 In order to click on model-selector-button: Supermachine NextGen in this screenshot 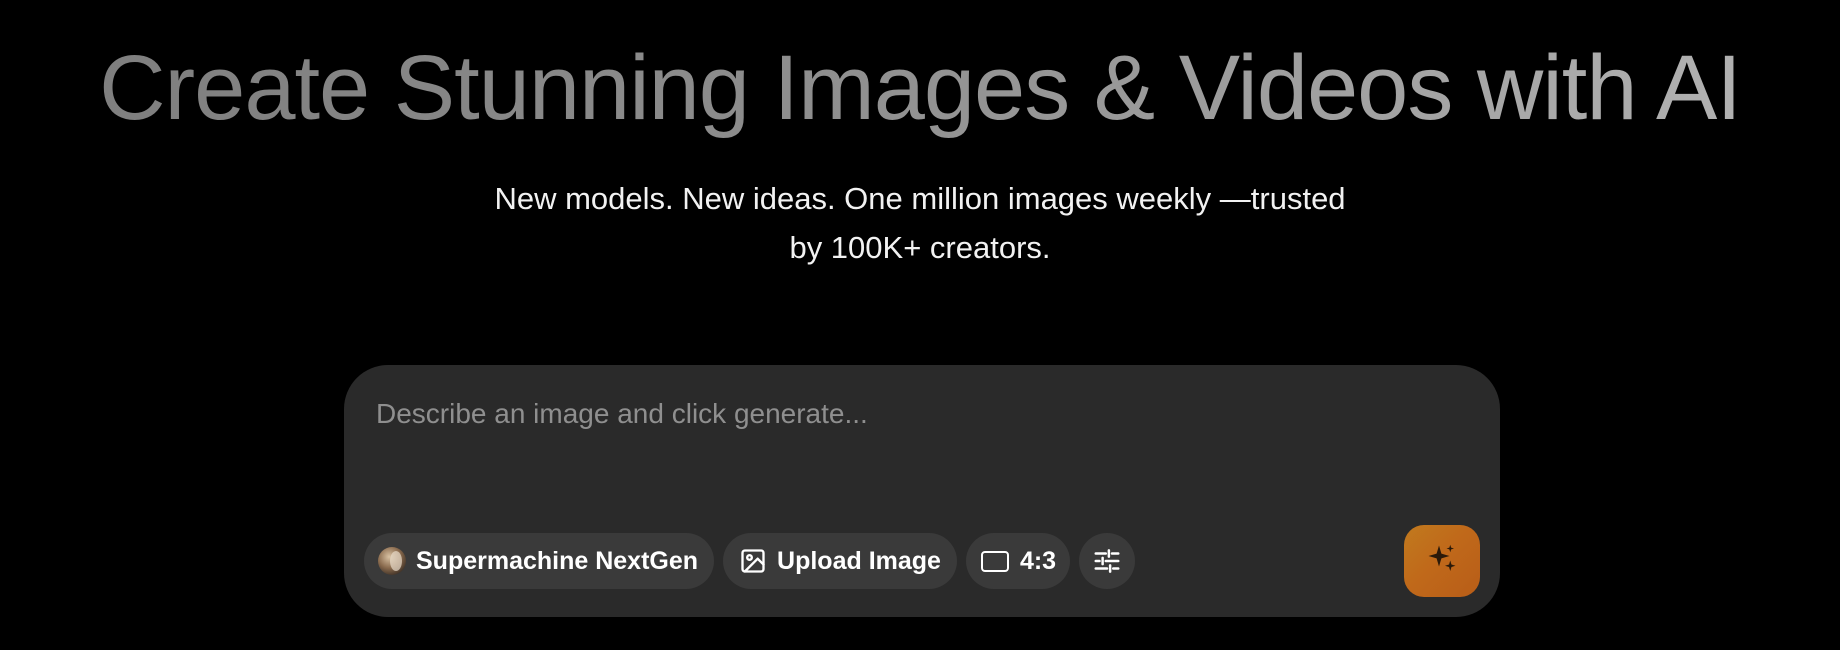, I will do `click(539, 561)`.